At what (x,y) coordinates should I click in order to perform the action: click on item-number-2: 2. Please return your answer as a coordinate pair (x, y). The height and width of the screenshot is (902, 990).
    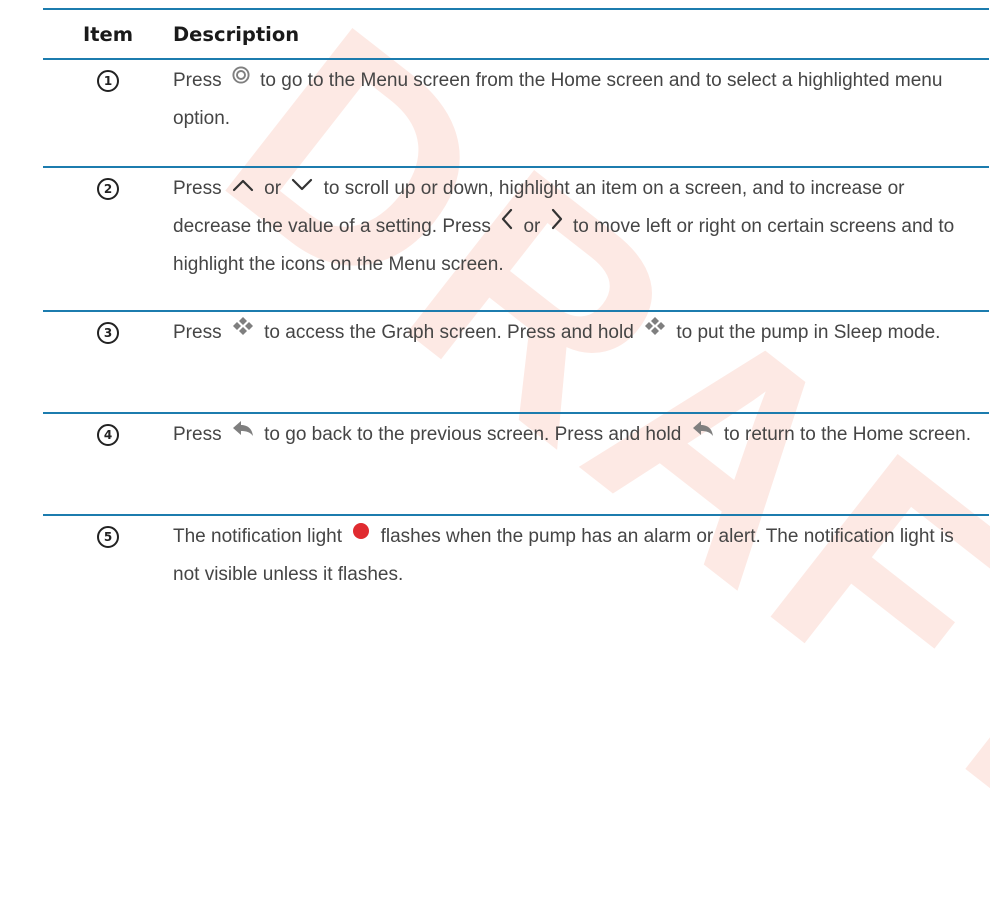
    Looking at the image, I should click on (108, 189).